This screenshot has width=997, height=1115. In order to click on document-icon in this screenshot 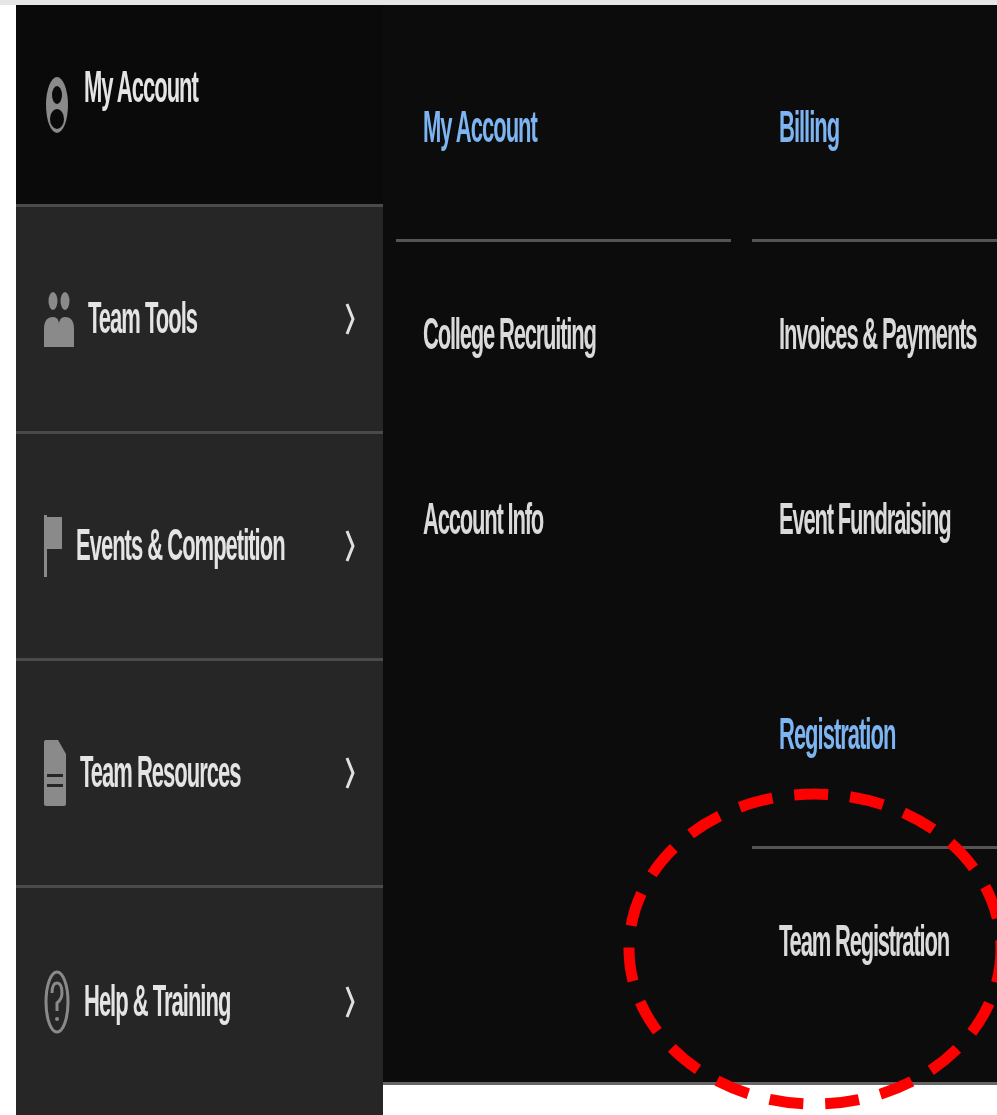, I will do `click(55, 773)`.